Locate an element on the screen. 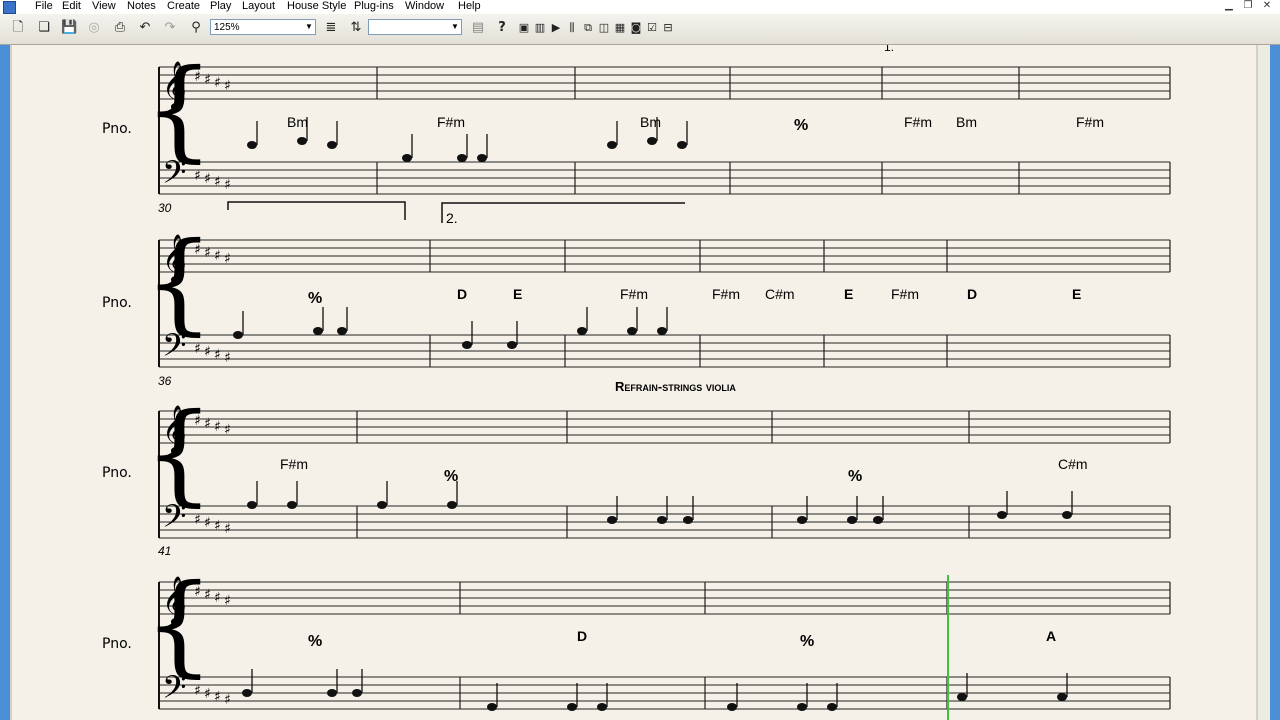 The height and width of the screenshot is (720, 1280). layout-icon: ⊟ is located at coordinates (668, 28).